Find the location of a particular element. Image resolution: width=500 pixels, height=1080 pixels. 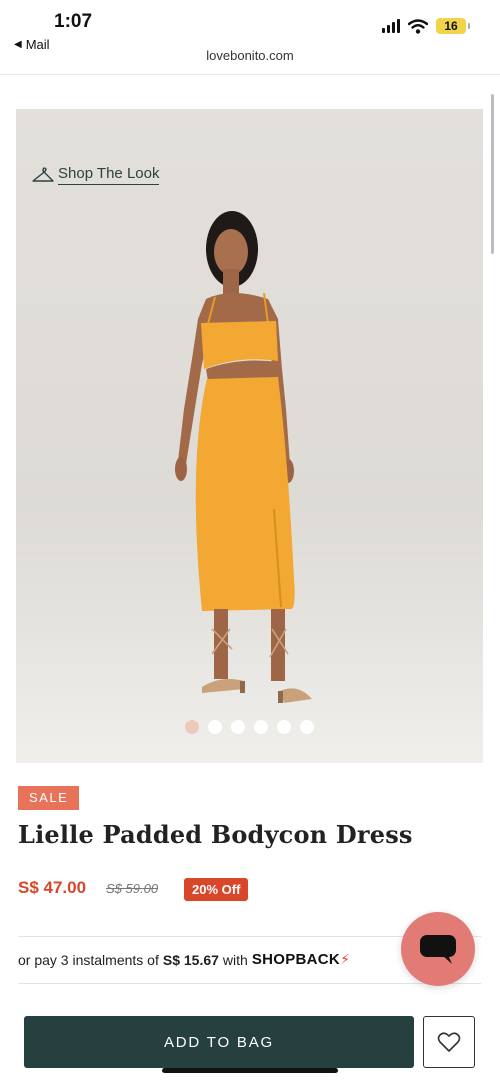

product-title: Lielle Padded Bodycon Dress is located at coordinates (215, 834).